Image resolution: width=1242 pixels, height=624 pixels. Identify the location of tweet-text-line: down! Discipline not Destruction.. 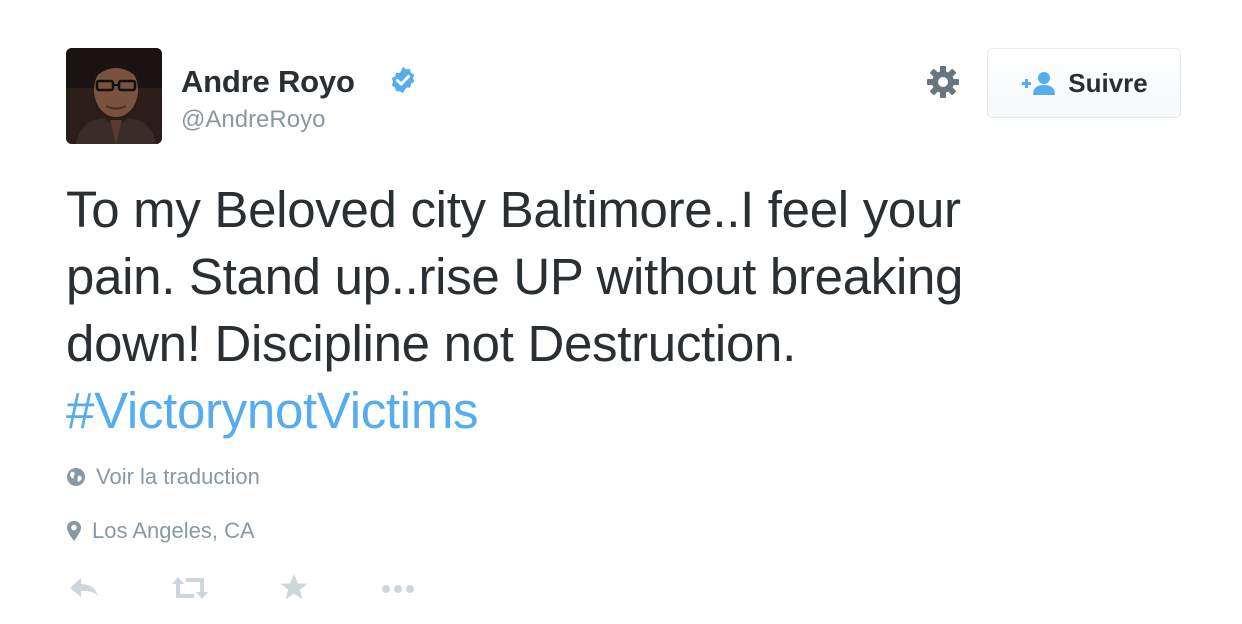
(431, 343).